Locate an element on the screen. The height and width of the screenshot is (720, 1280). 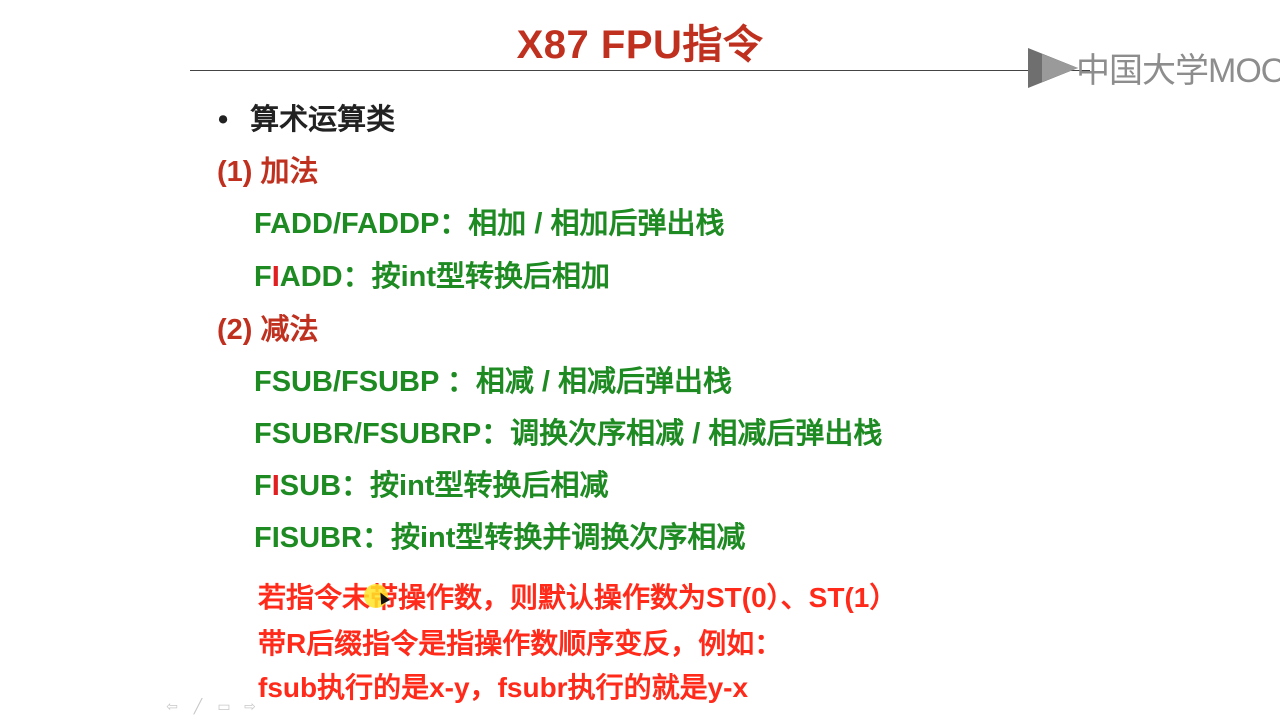
instruction-fsub: FSUB/FSUBP ：相减 / 相减后弹出栈 is located at coordinates (493, 379).